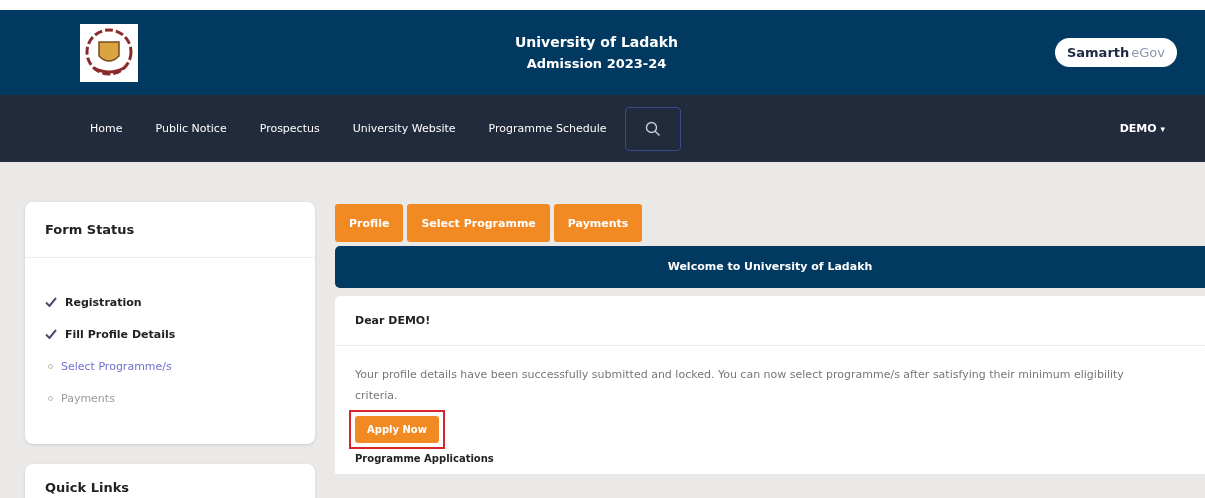  I want to click on step-label: Fill Profile Details, so click(120, 334).